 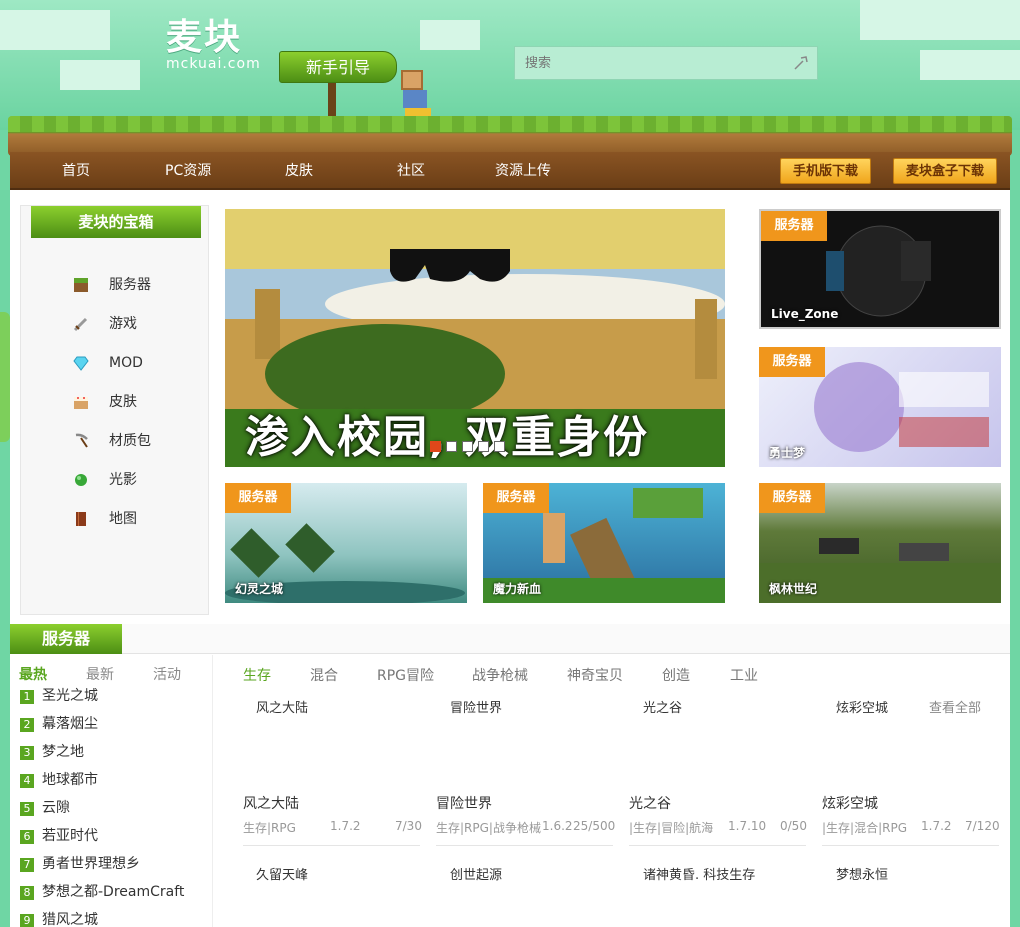 I want to click on grass-block-icon, so click(x=81, y=285).